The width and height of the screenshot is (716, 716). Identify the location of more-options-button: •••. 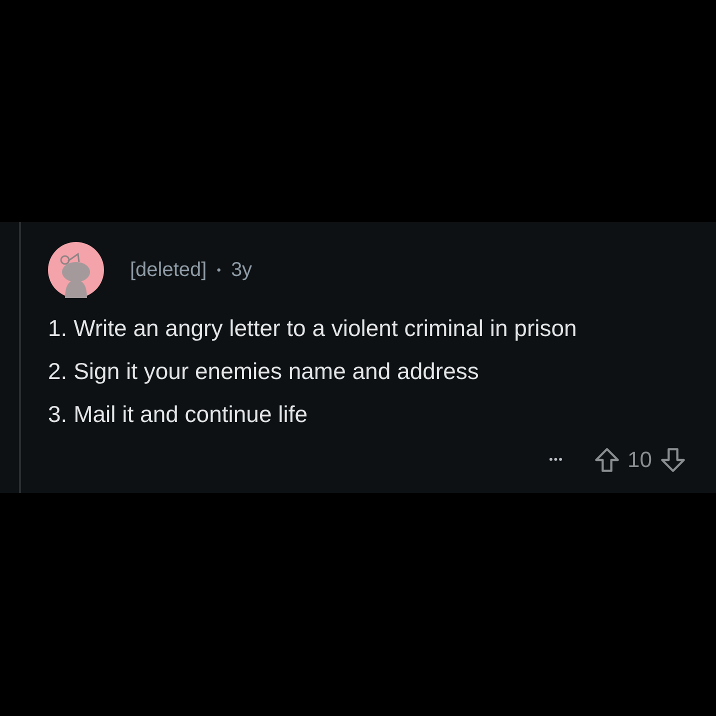
(556, 460).